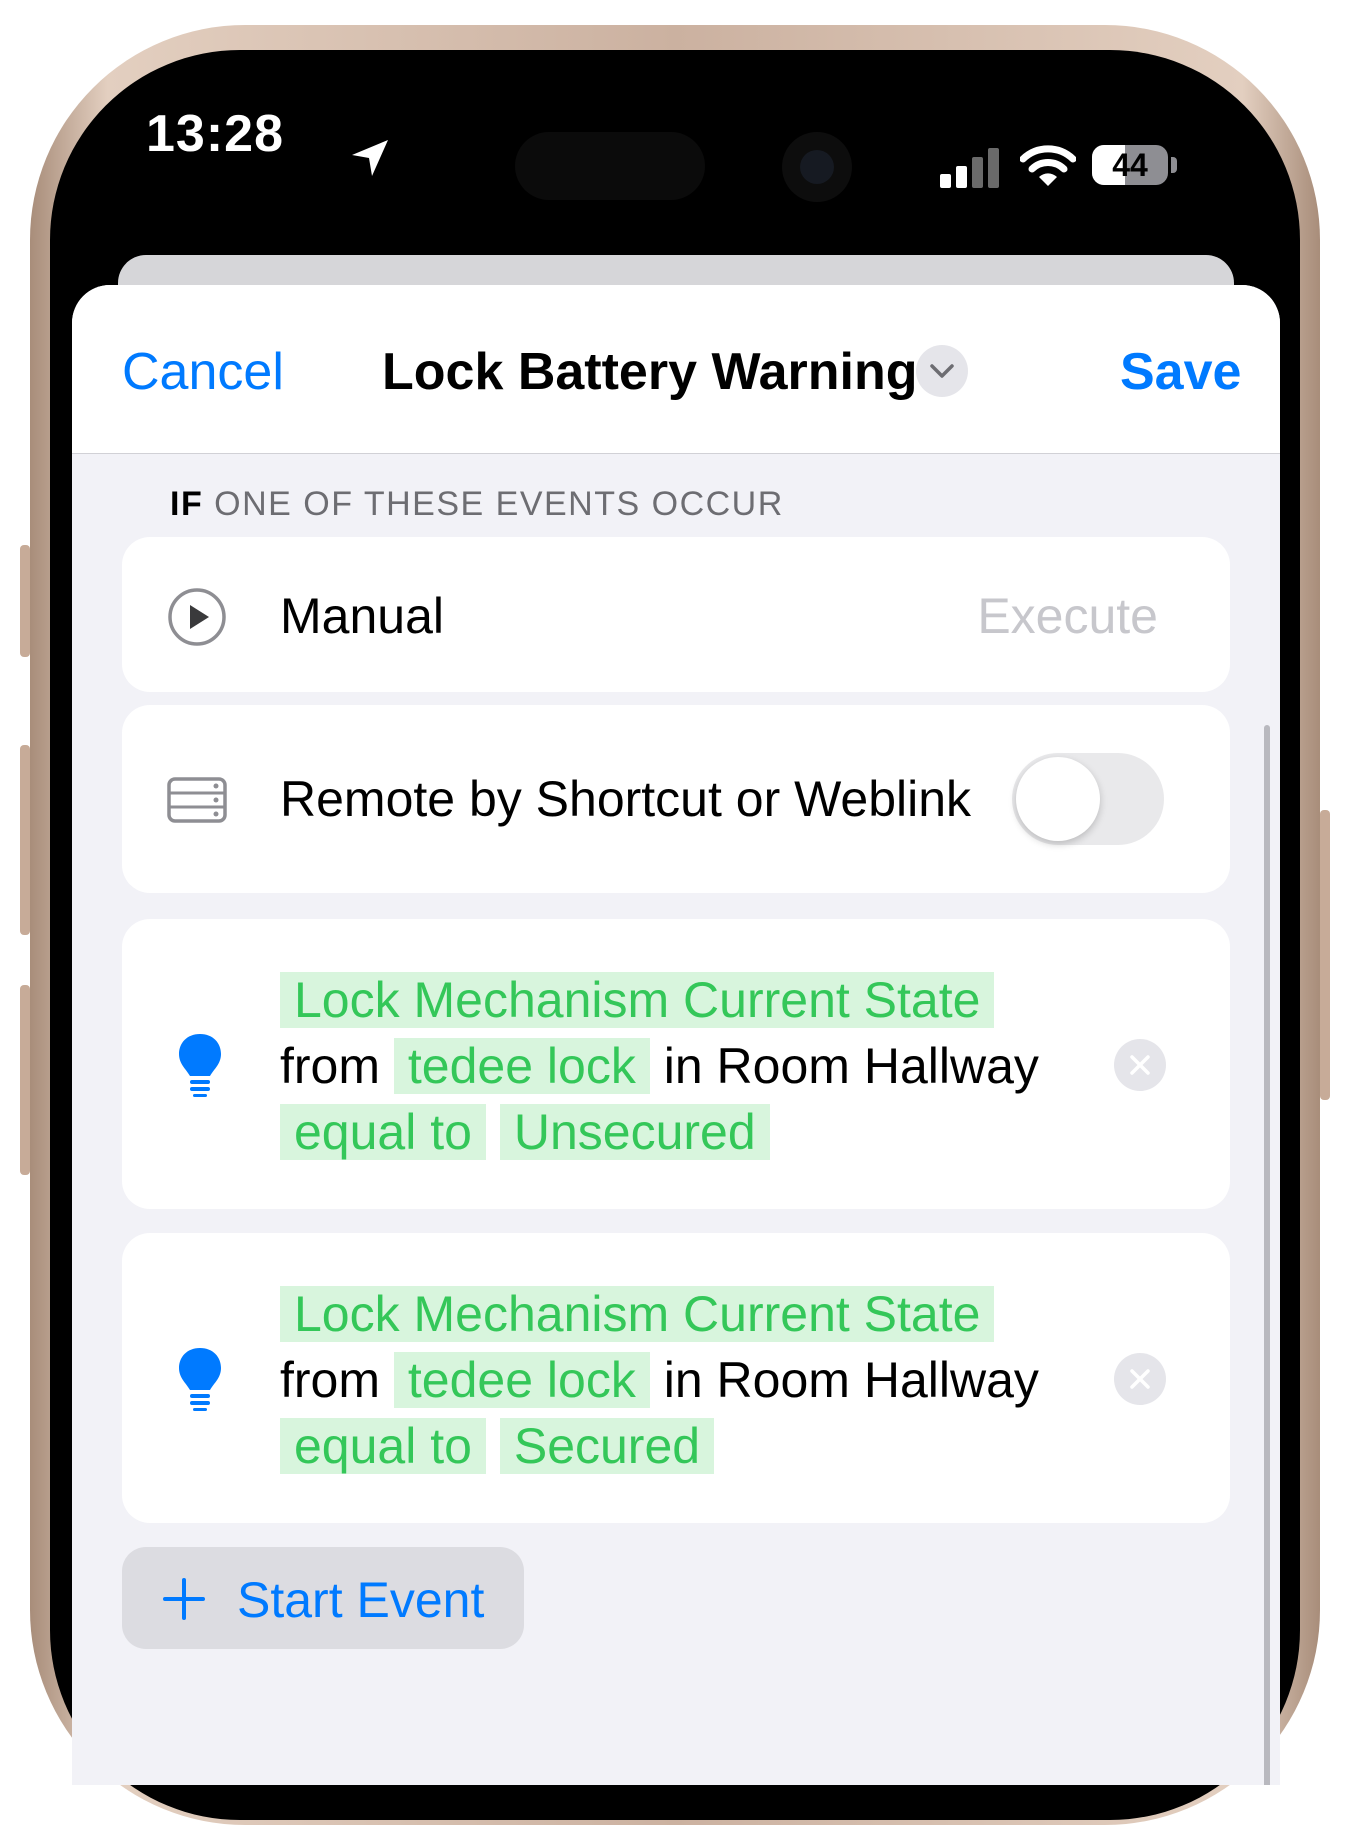 The image size is (1350, 1825). Describe the element at coordinates (1067, 616) in the screenshot. I see `execute-button: Execute` at that location.